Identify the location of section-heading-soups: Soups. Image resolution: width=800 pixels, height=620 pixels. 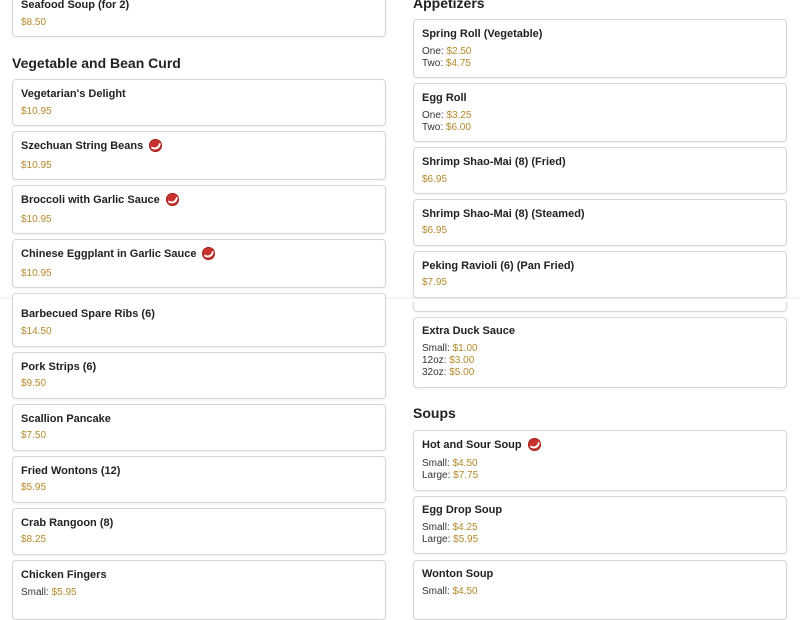
(434, 413).